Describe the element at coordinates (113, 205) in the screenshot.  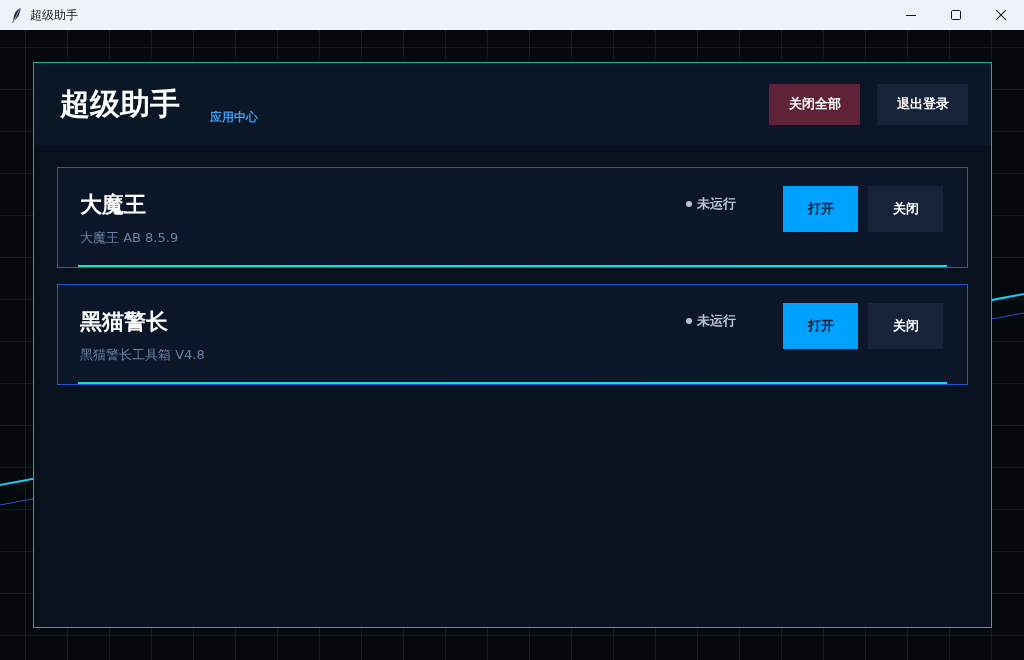
I see `app-name: 大魔王` at that location.